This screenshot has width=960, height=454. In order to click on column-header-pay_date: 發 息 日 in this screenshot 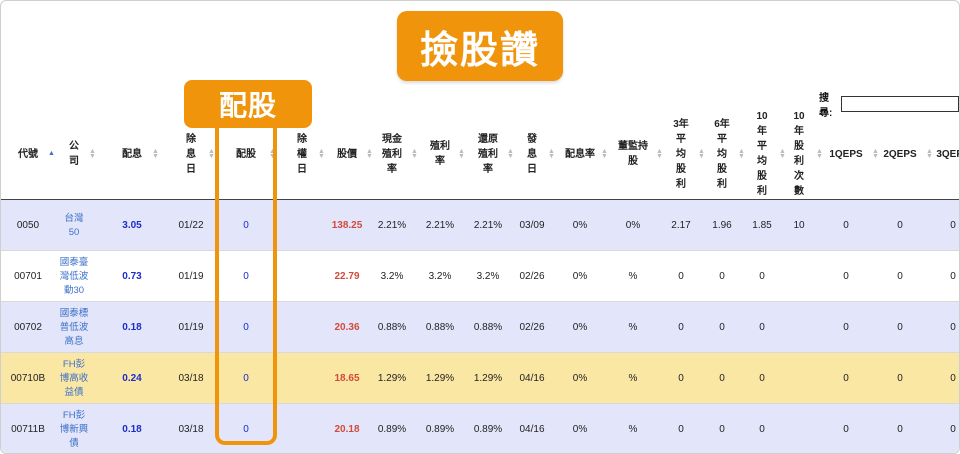, I will do `click(532, 154)`.